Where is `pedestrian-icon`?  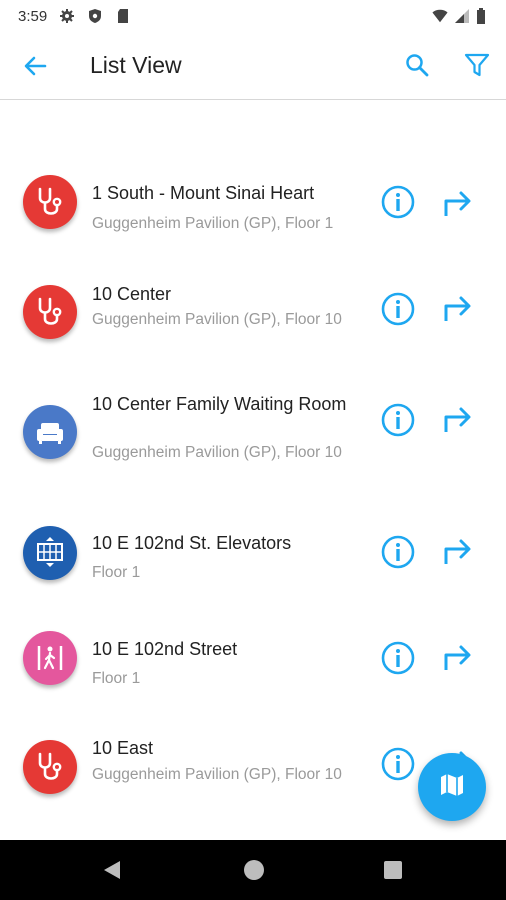
pedestrian-icon is located at coordinates (50, 658).